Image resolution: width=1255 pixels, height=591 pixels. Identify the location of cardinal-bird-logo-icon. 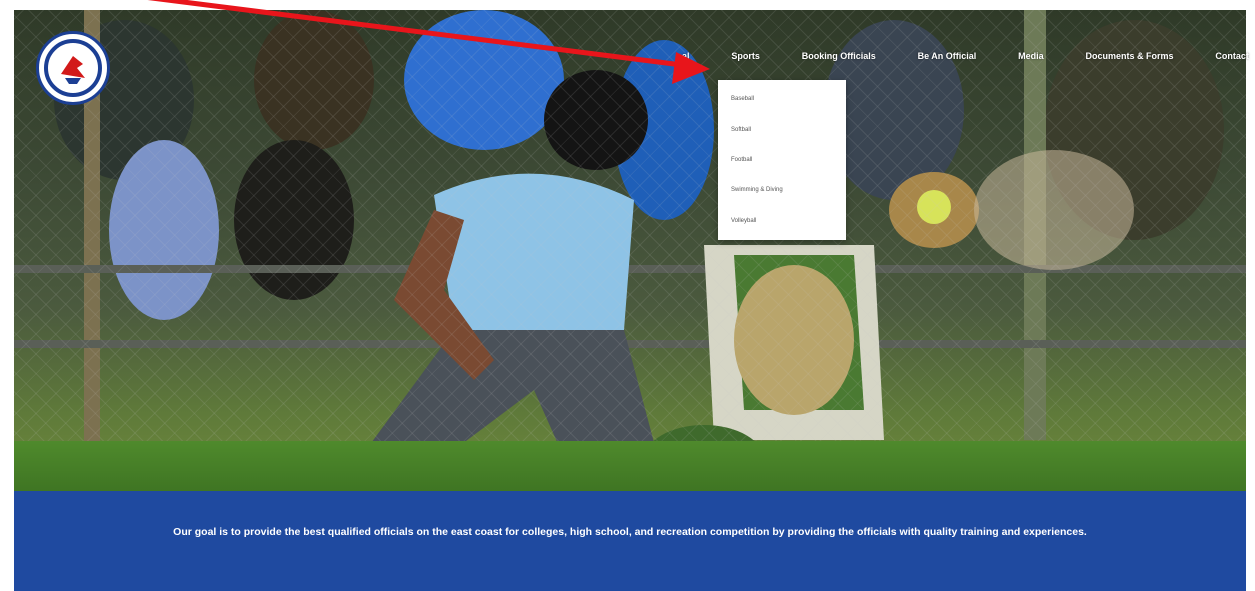
(73, 68).